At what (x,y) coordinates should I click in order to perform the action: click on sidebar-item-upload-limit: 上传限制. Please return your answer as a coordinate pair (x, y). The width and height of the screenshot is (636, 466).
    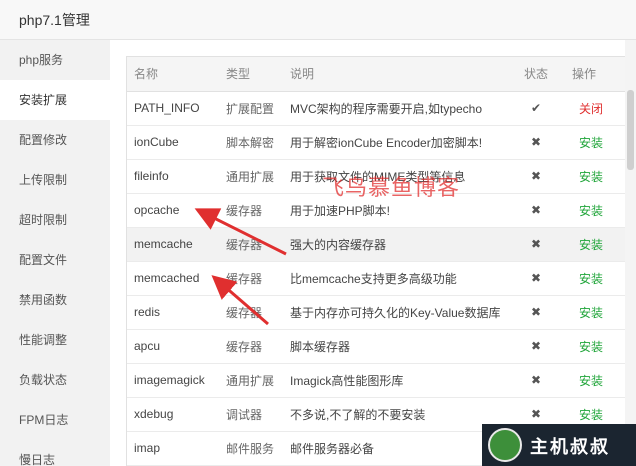
    Looking at the image, I should click on (55, 180).